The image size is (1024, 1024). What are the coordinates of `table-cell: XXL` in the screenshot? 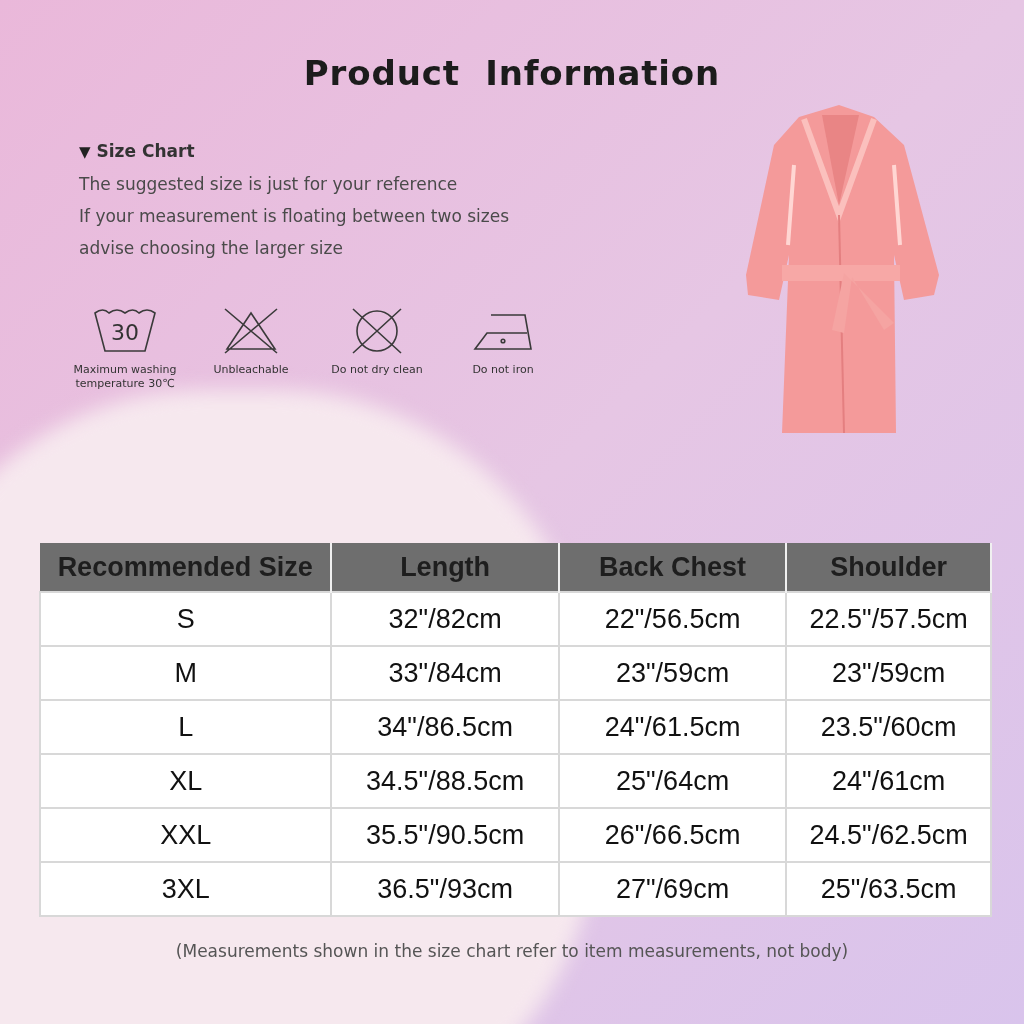 It's located at (186, 835).